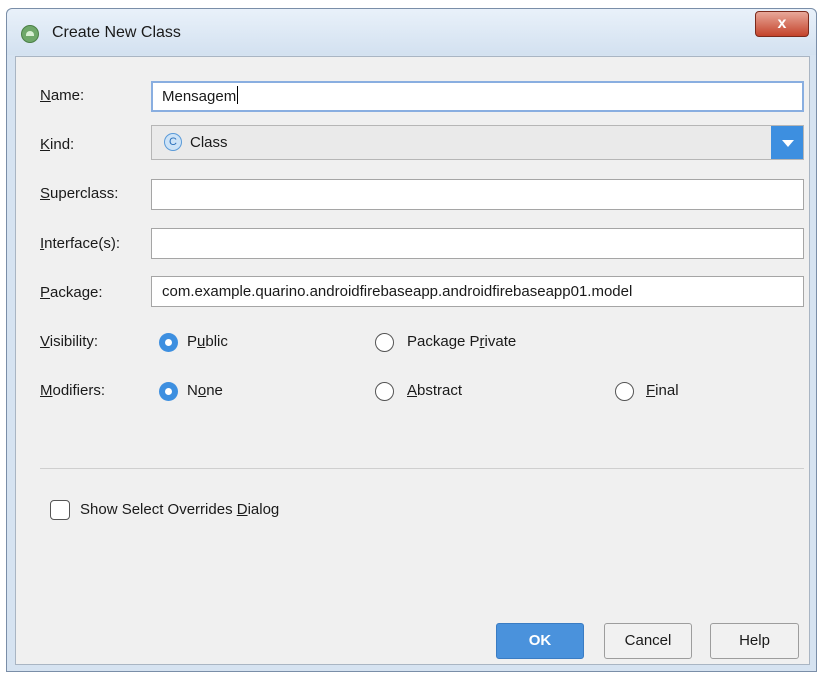 This screenshot has width=821, height=673. What do you see at coordinates (787, 142) in the screenshot?
I see `chevron-down-icon` at bounding box center [787, 142].